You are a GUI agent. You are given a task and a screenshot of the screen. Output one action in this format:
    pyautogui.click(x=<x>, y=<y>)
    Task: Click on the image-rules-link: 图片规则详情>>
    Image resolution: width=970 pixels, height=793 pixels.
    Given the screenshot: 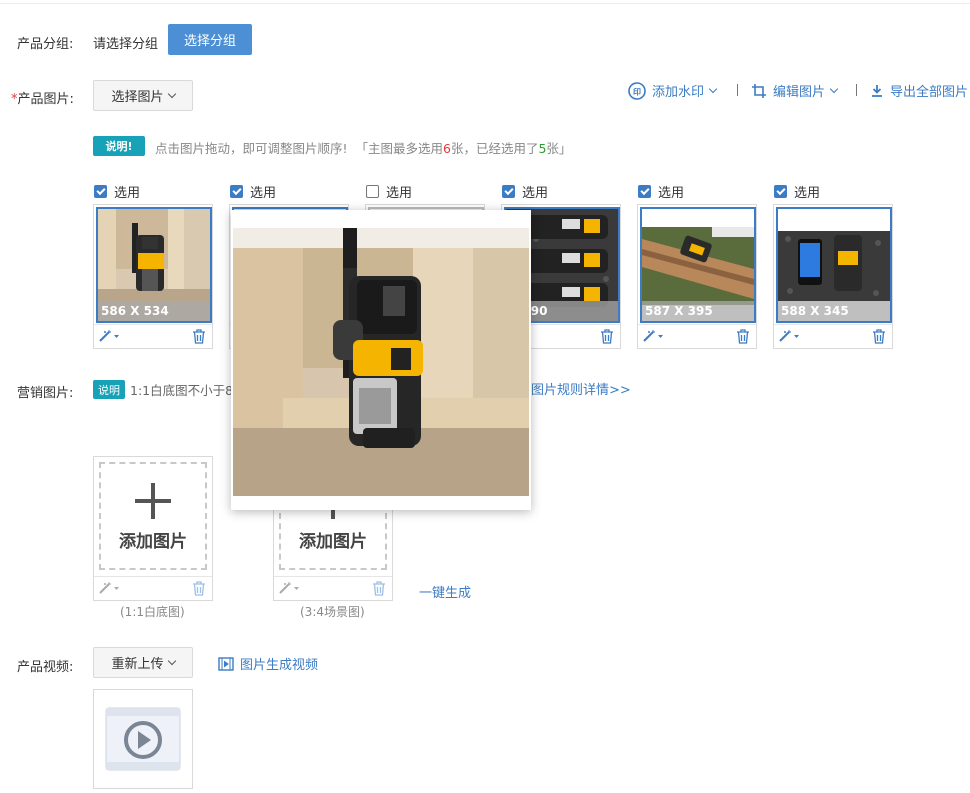 What is the action you would take?
    pyautogui.click(x=581, y=388)
    